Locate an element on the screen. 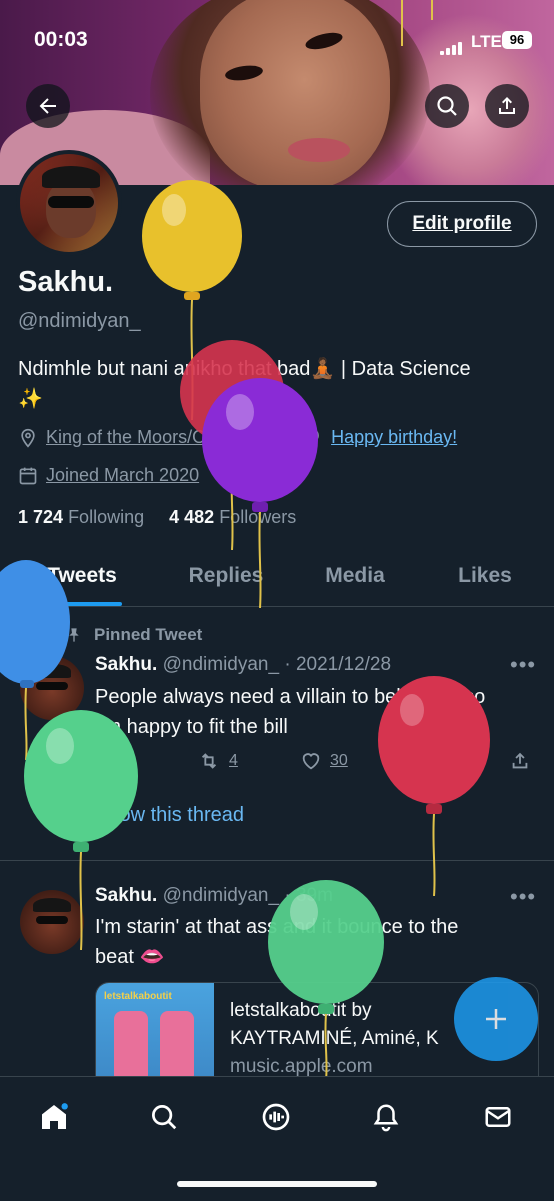 This screenshot has width=554, height=1201. profile-name: Sakhu. is located at coordinates (66, 282).